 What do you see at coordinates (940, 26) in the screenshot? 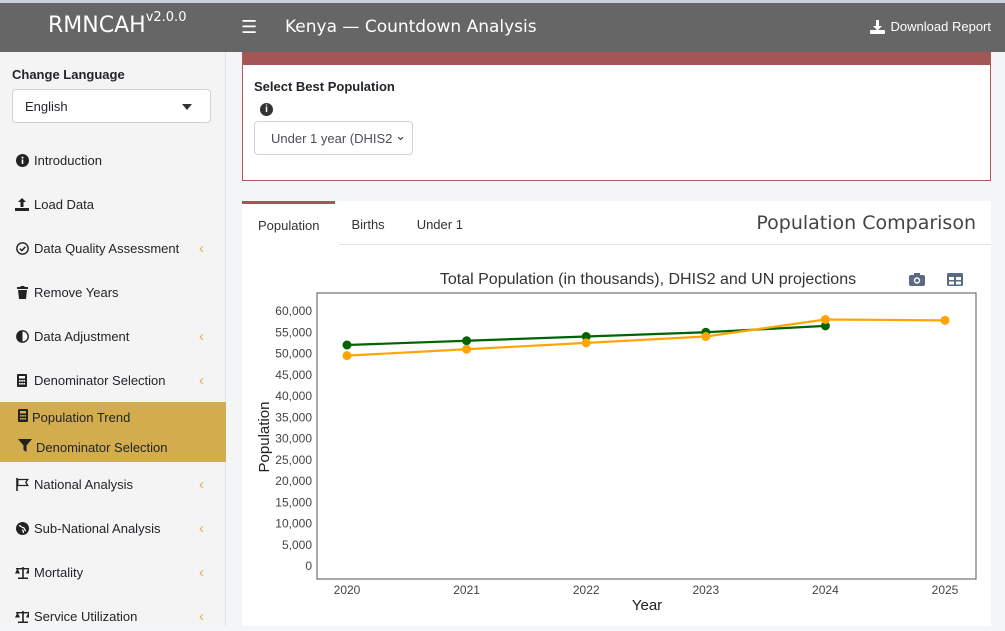
I see `download-report-label: Download Report` at bounding box center [940, 26].